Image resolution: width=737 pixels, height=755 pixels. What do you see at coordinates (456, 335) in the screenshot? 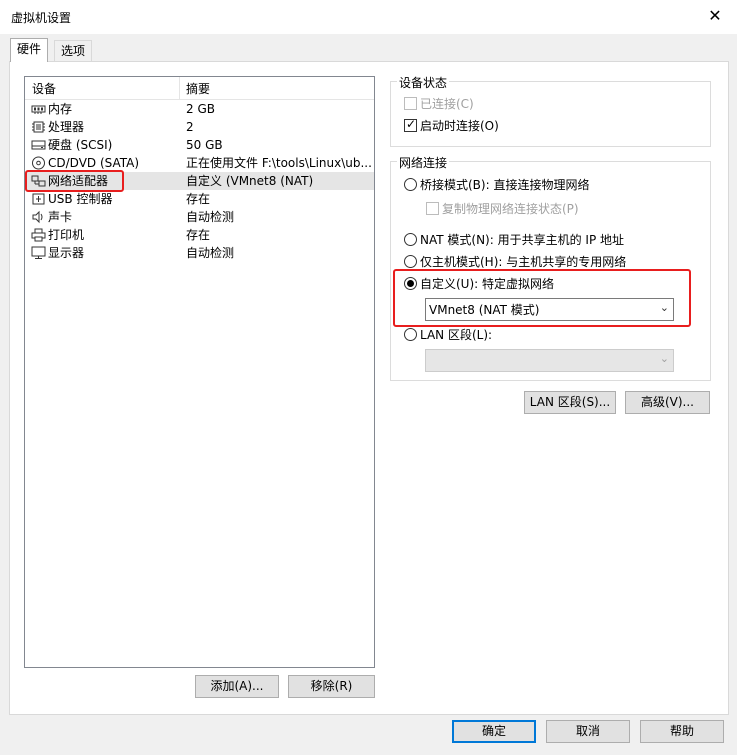
I see `lan-segment-label: LAN 区段(L):` at bounding box center [456, 335].